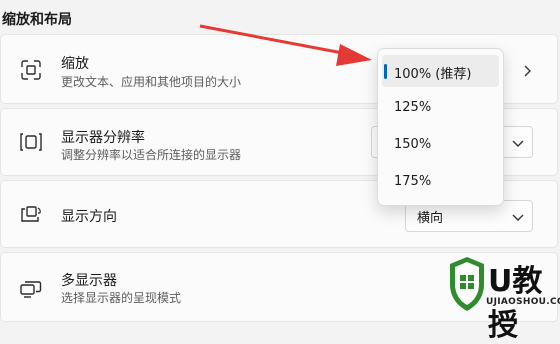 The height and width of the screenshot is (344, 560). I want to click on resolution-title: 显示器分辨率, so click(103, 138).